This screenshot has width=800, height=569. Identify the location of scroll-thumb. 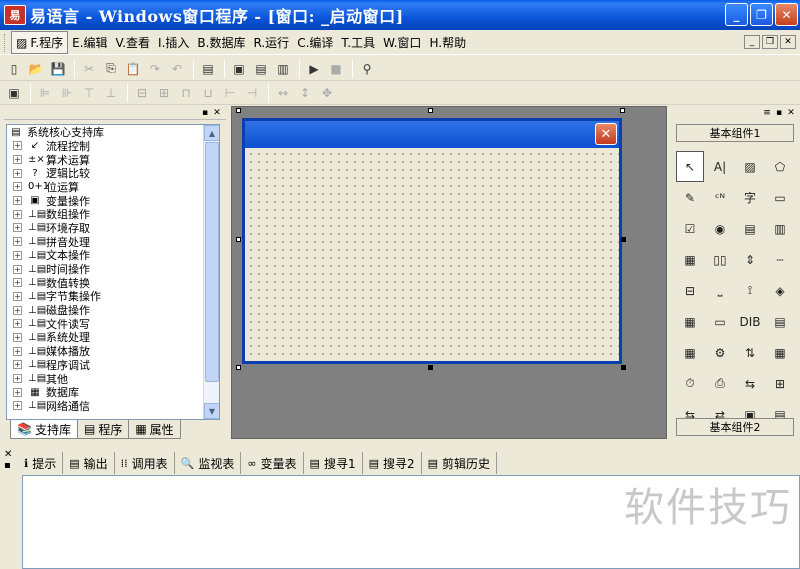
(212, 262).